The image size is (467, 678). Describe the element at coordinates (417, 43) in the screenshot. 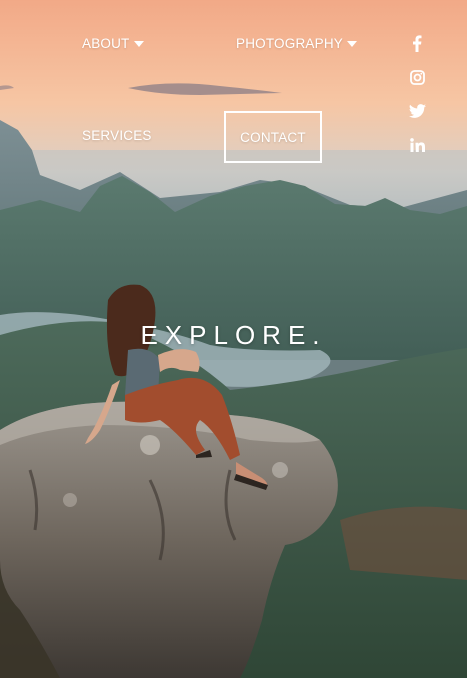

I see `facebook-icon` at that location.